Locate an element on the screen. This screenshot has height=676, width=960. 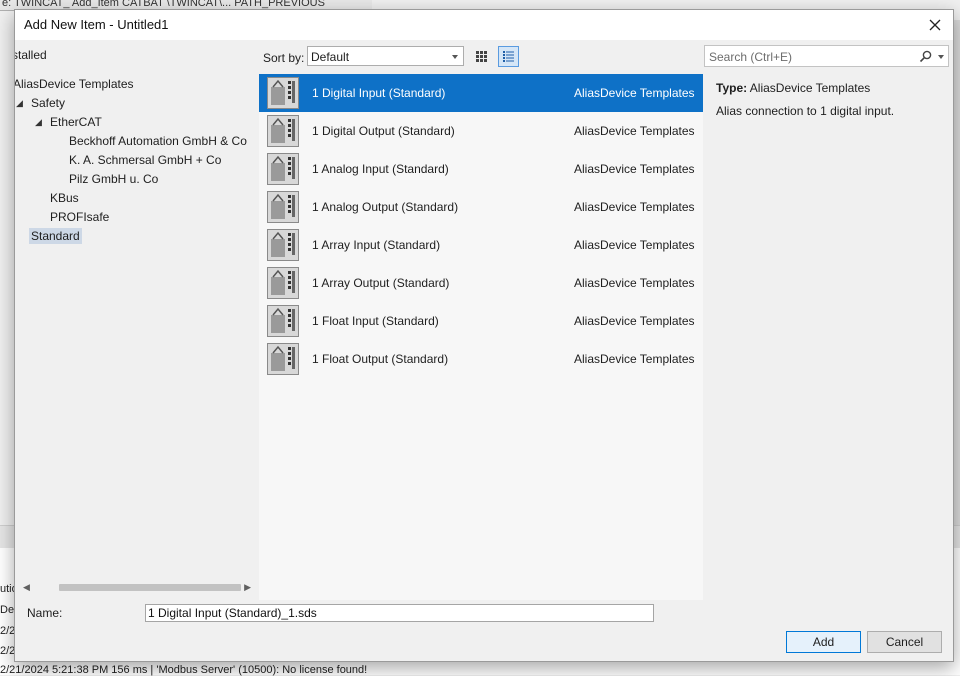
grid-view-icon is located at coordinates (481, 56).